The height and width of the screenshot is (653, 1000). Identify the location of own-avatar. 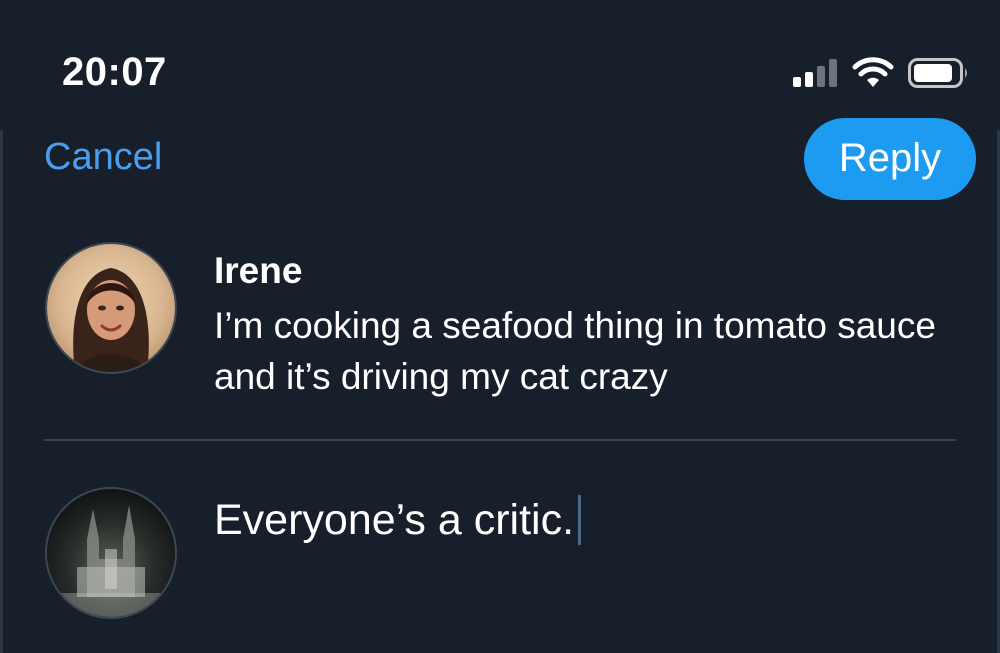
(111, 553).